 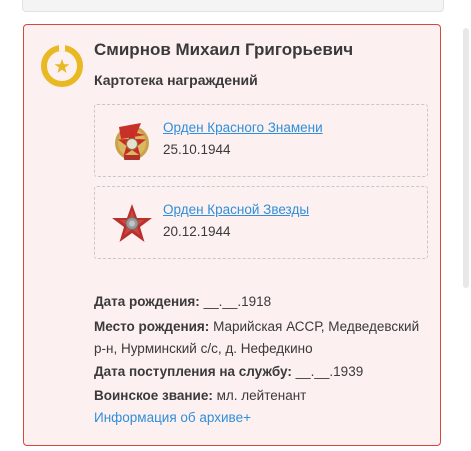 I want to click on award-item: Орден Красной Звезды 20.12.1944, so click(x=261, y=222).